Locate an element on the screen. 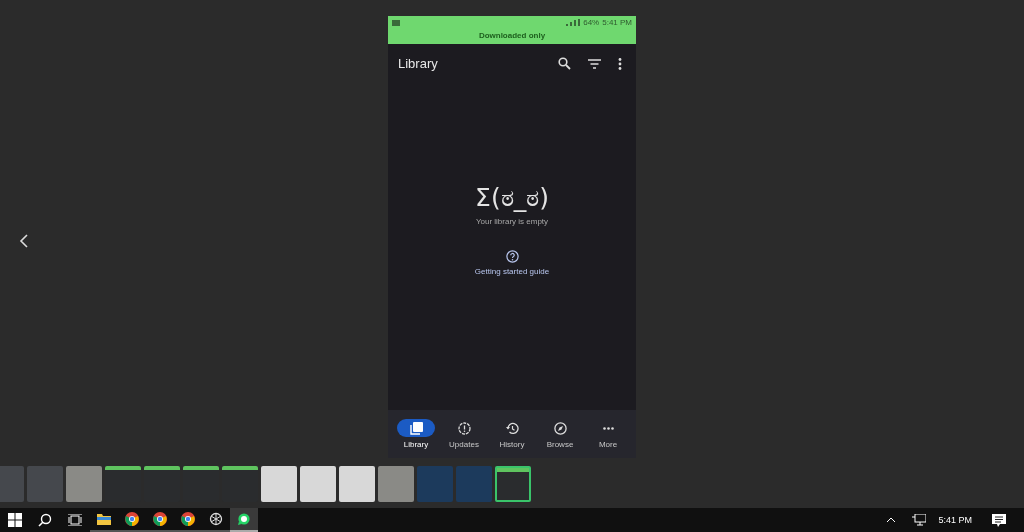 The width and height of the screenshot is (1024, 532). knot-logo-icon is located at coordinates (216, 519).